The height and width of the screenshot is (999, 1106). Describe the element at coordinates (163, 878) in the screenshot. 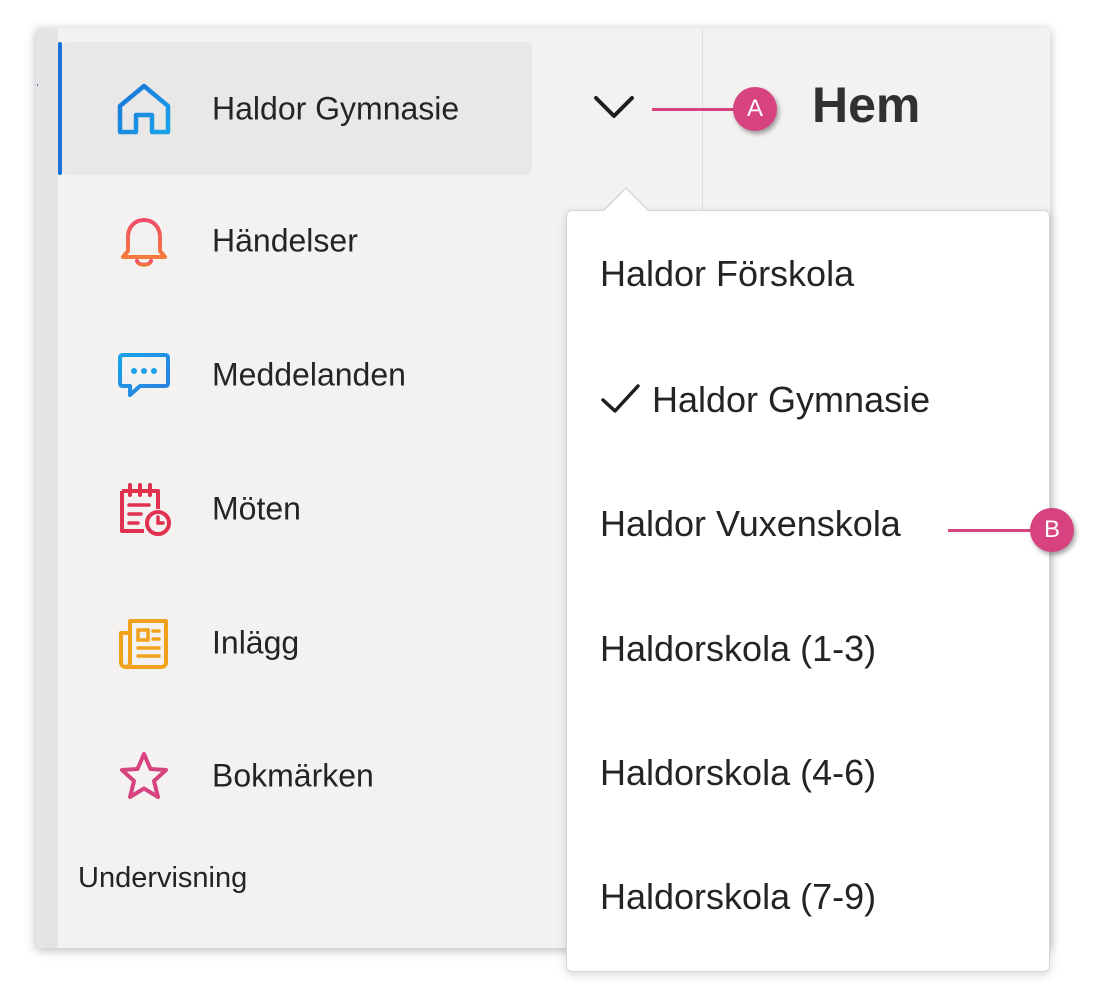

I see `section-heading-undervisning: Undervisning` at that location.